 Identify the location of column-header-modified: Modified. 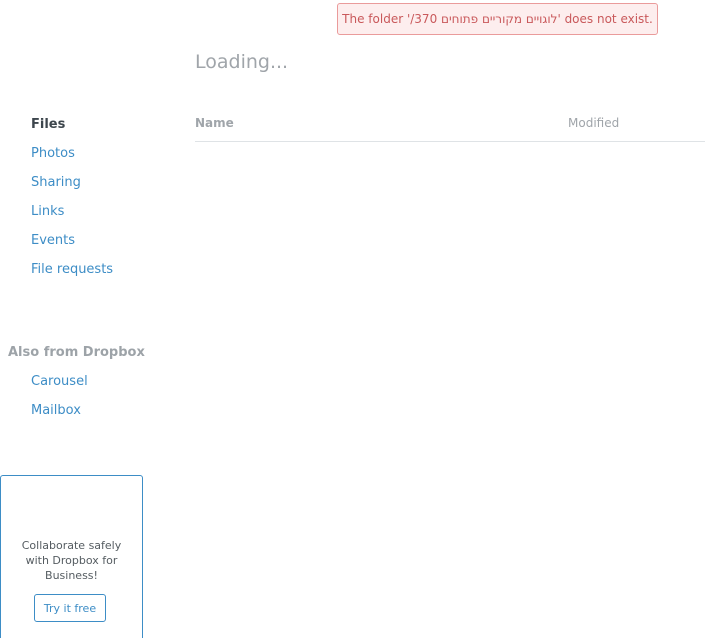
(593, 123).